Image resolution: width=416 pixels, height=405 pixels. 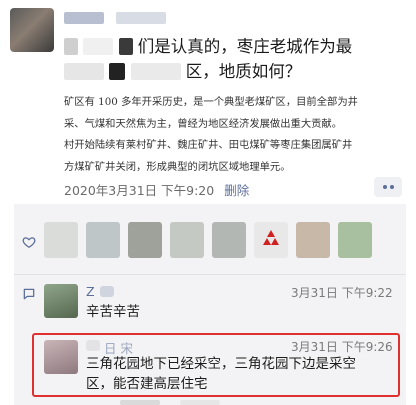 I want to click on comment-icon, so click(x=29, y=294).